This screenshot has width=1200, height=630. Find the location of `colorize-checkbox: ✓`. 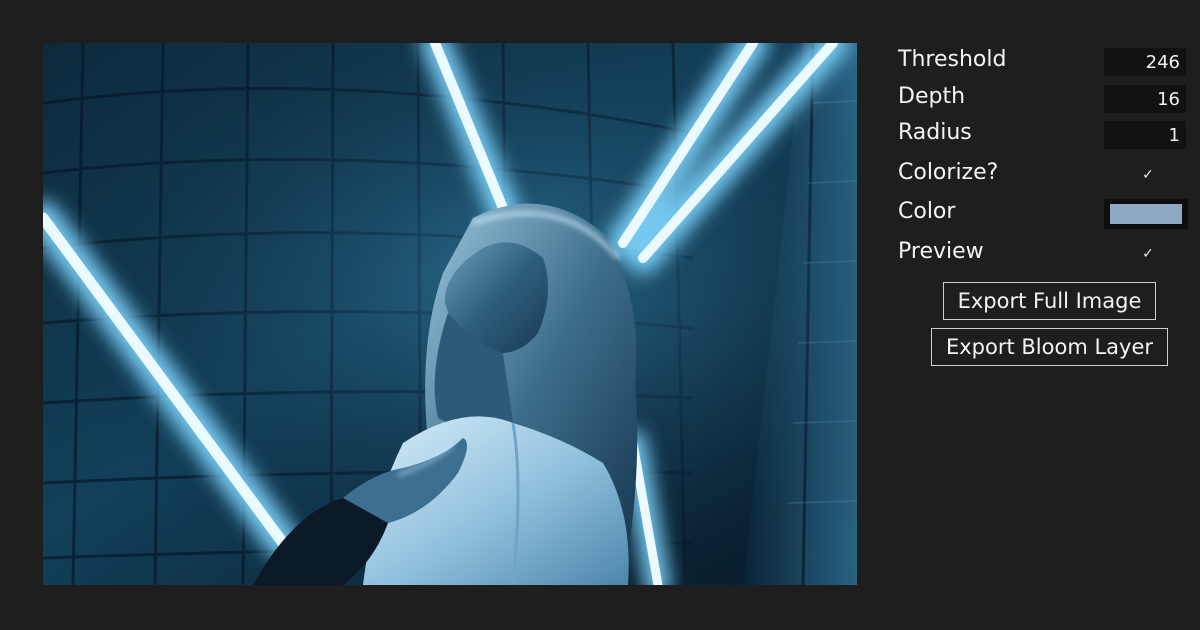

colorize-checkbox: ✓ is located at coordinates (1148, 175).